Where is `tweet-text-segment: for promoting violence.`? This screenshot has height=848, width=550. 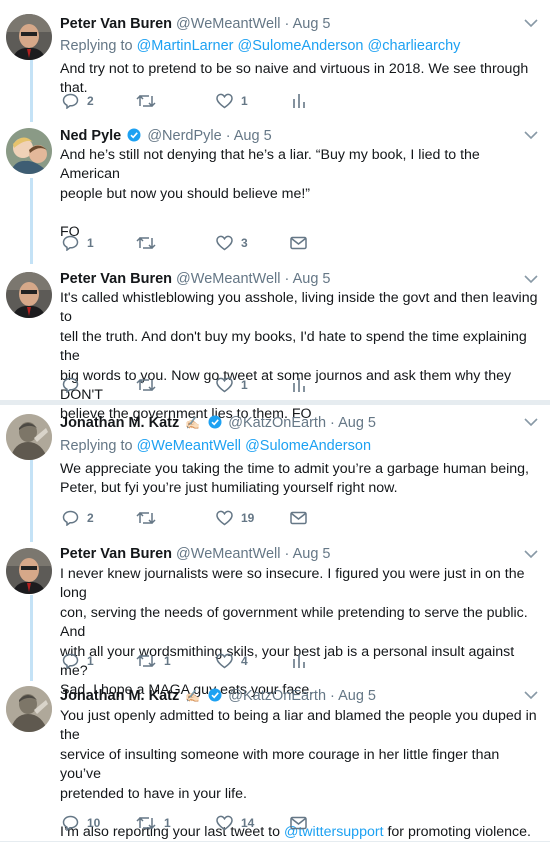
tweet-text-segment: for promoting violence. is located at coordinates (457, 832).